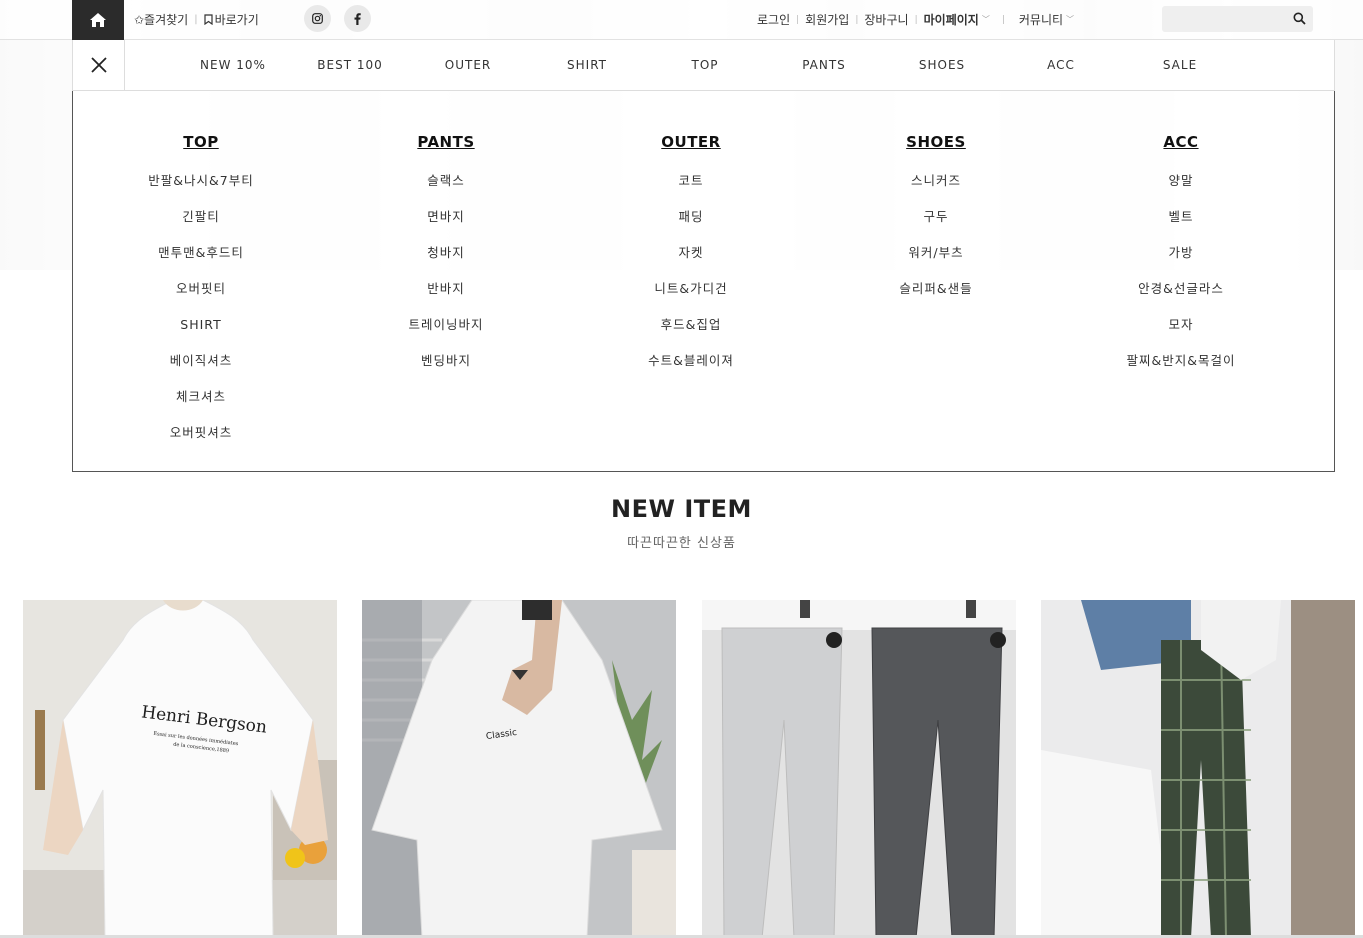 The width and height of the screenshot is (1363, 938). I want to click on mega-item: 반바지, so click(446, 298).